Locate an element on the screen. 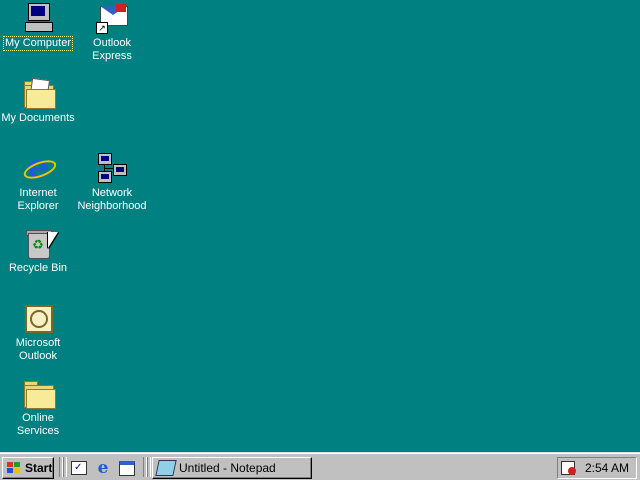 Image resolution: width=640 pixels, height=480 pixels. network-icon is located at coordinates (112, 168).